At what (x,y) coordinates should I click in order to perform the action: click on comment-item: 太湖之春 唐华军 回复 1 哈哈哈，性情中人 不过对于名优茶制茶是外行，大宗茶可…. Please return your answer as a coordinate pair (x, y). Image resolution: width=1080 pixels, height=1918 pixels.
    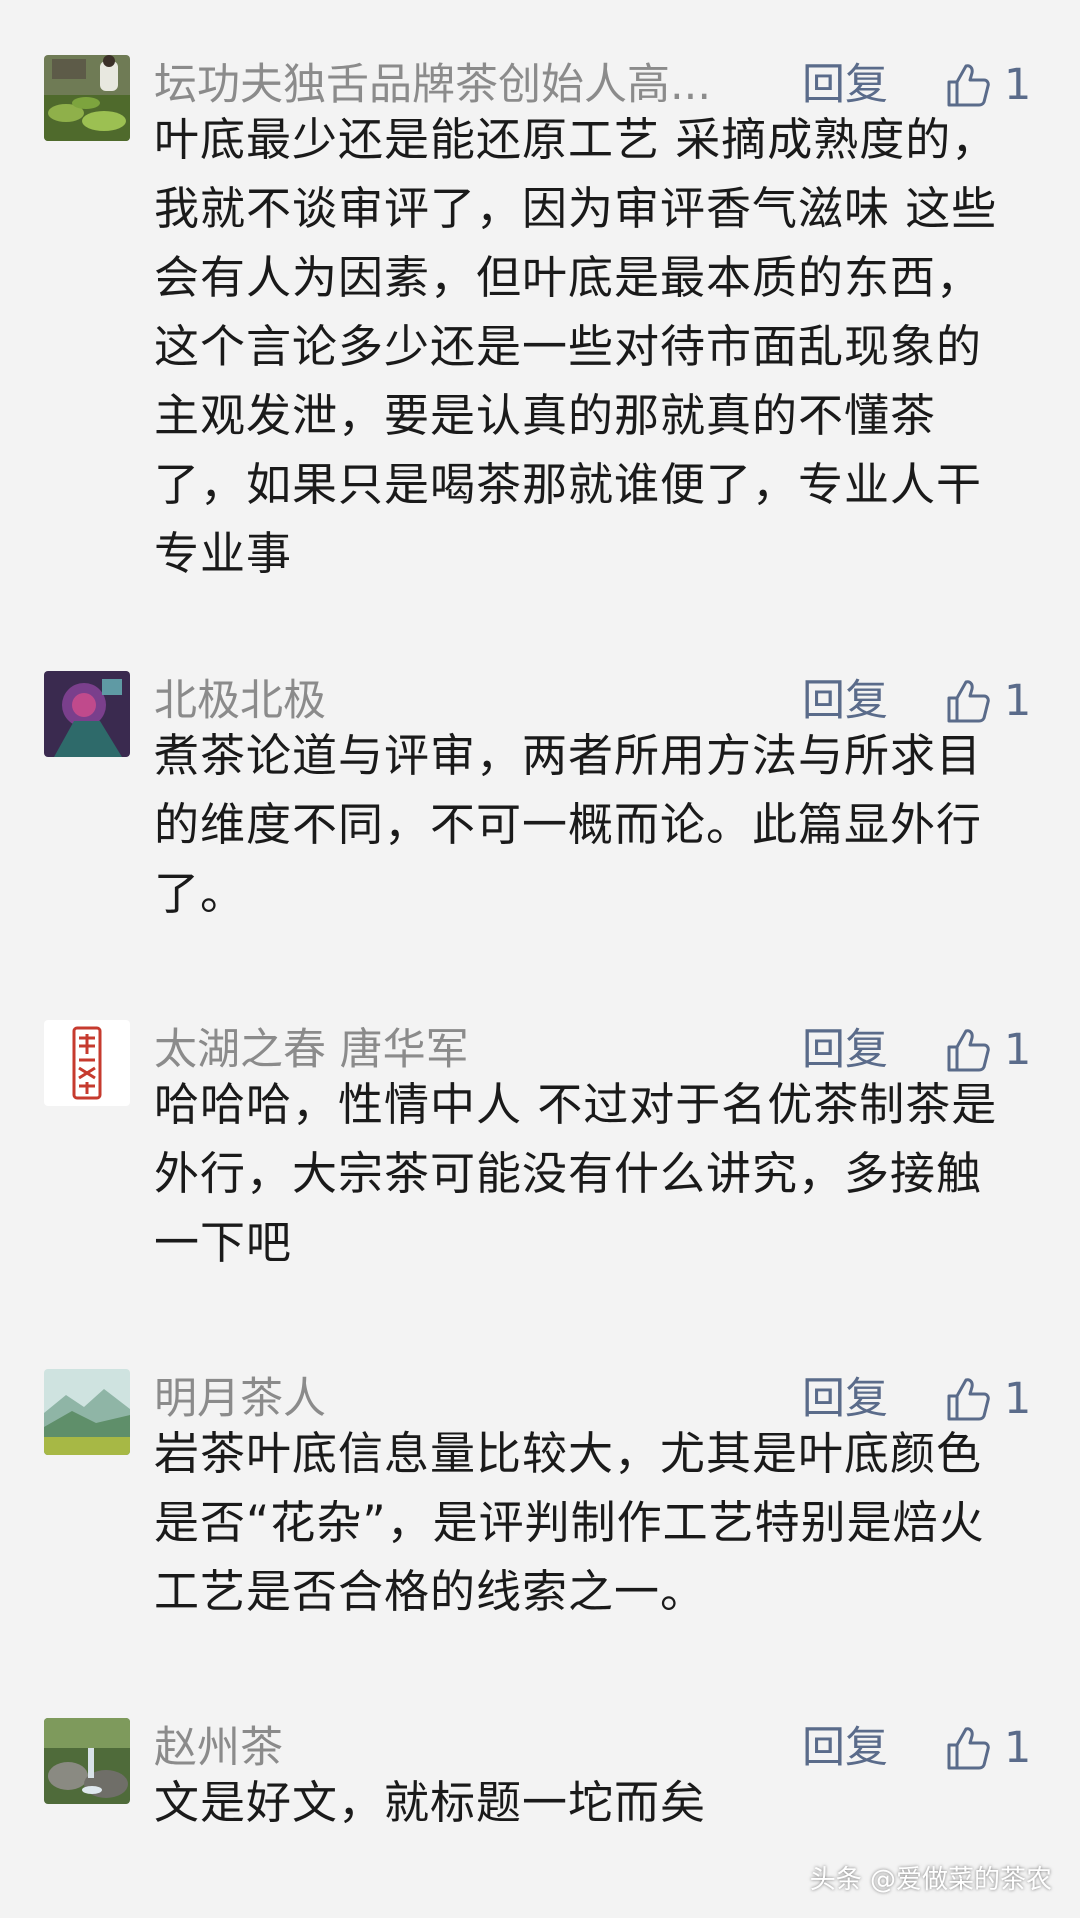
    Looking at the image, I should click on (540, 1155).